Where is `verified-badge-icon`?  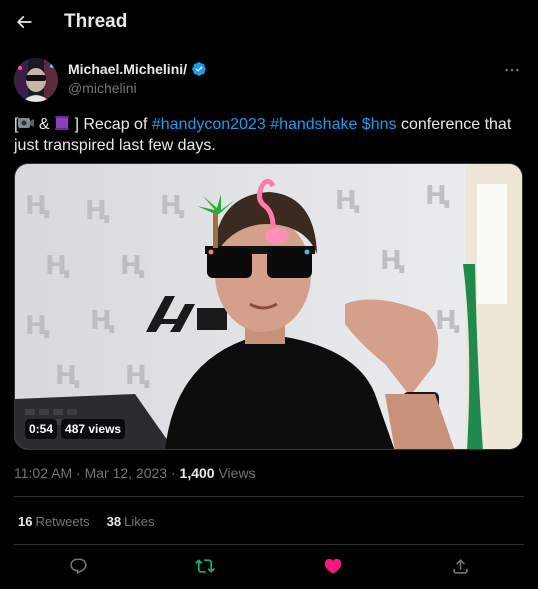 verified-badge-icon is located at coordinates (199, 69).